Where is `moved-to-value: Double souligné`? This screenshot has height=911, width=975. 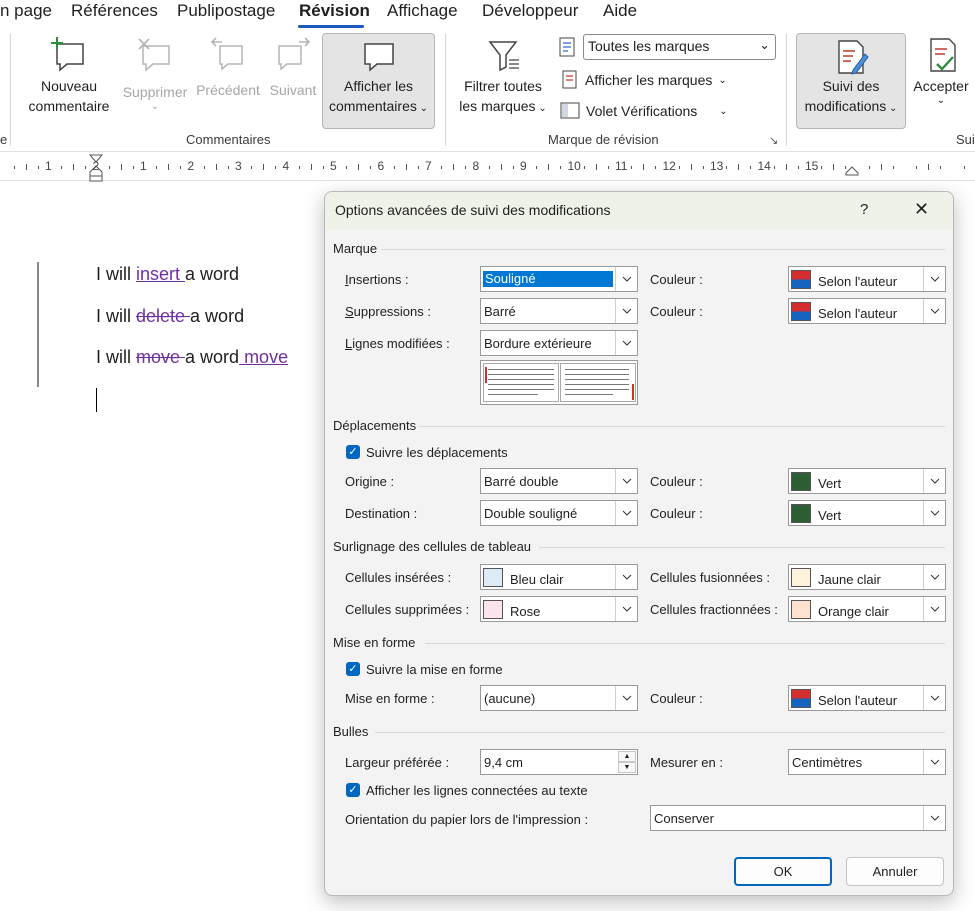 moved-to-value: Double souligné is located at coordinates (531, 513).